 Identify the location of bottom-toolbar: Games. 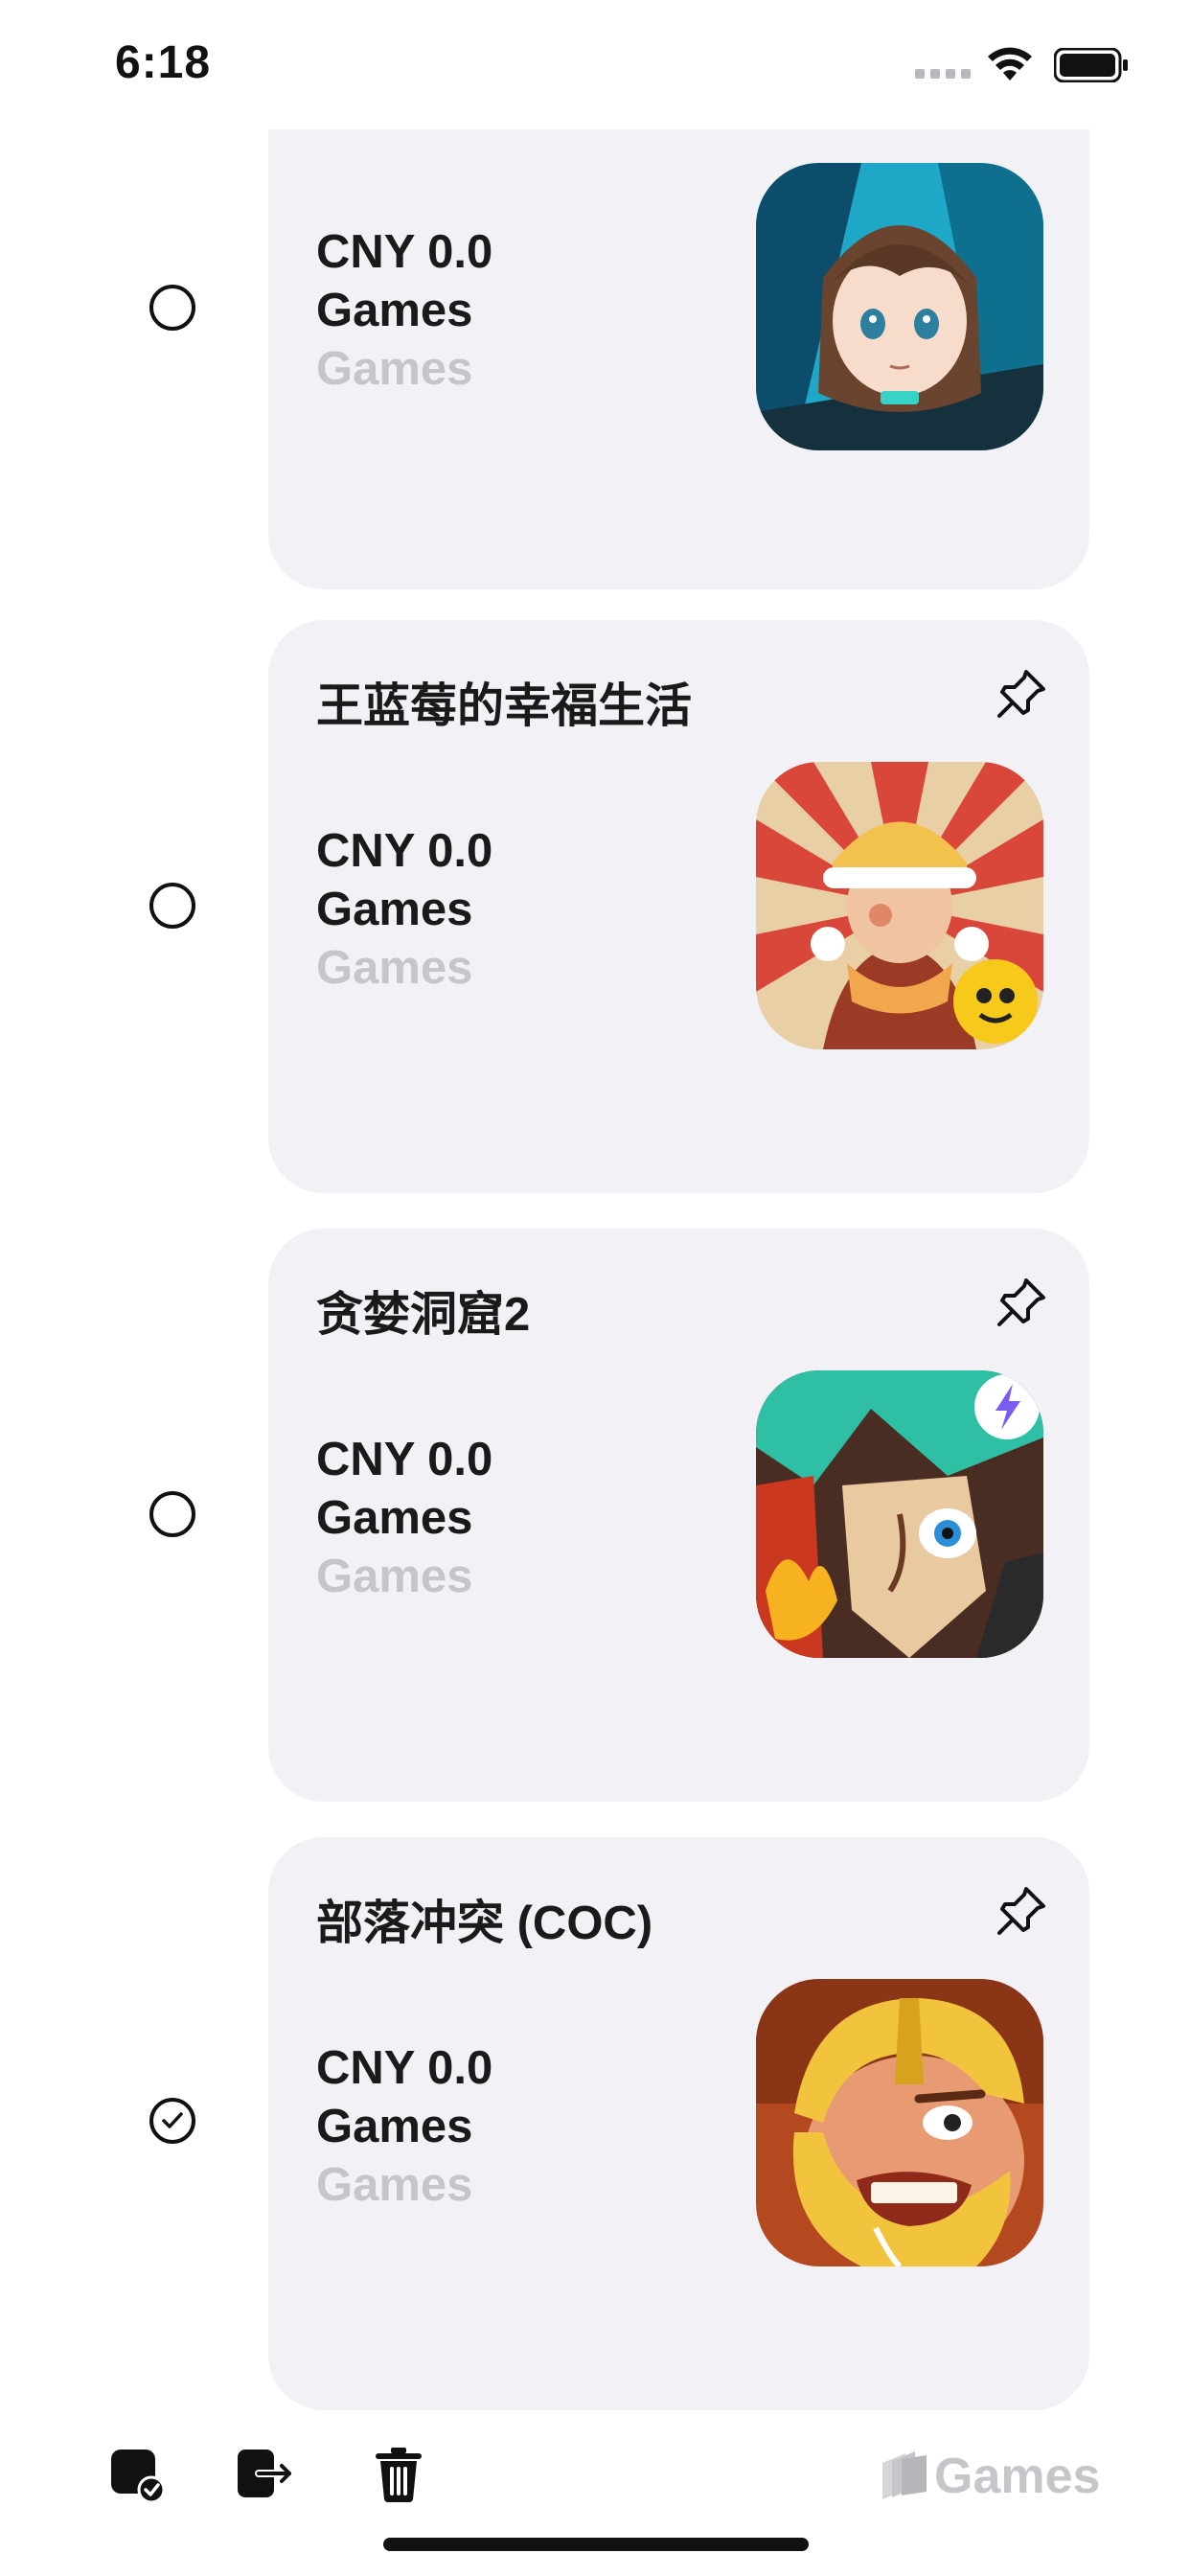
(595, 2482).